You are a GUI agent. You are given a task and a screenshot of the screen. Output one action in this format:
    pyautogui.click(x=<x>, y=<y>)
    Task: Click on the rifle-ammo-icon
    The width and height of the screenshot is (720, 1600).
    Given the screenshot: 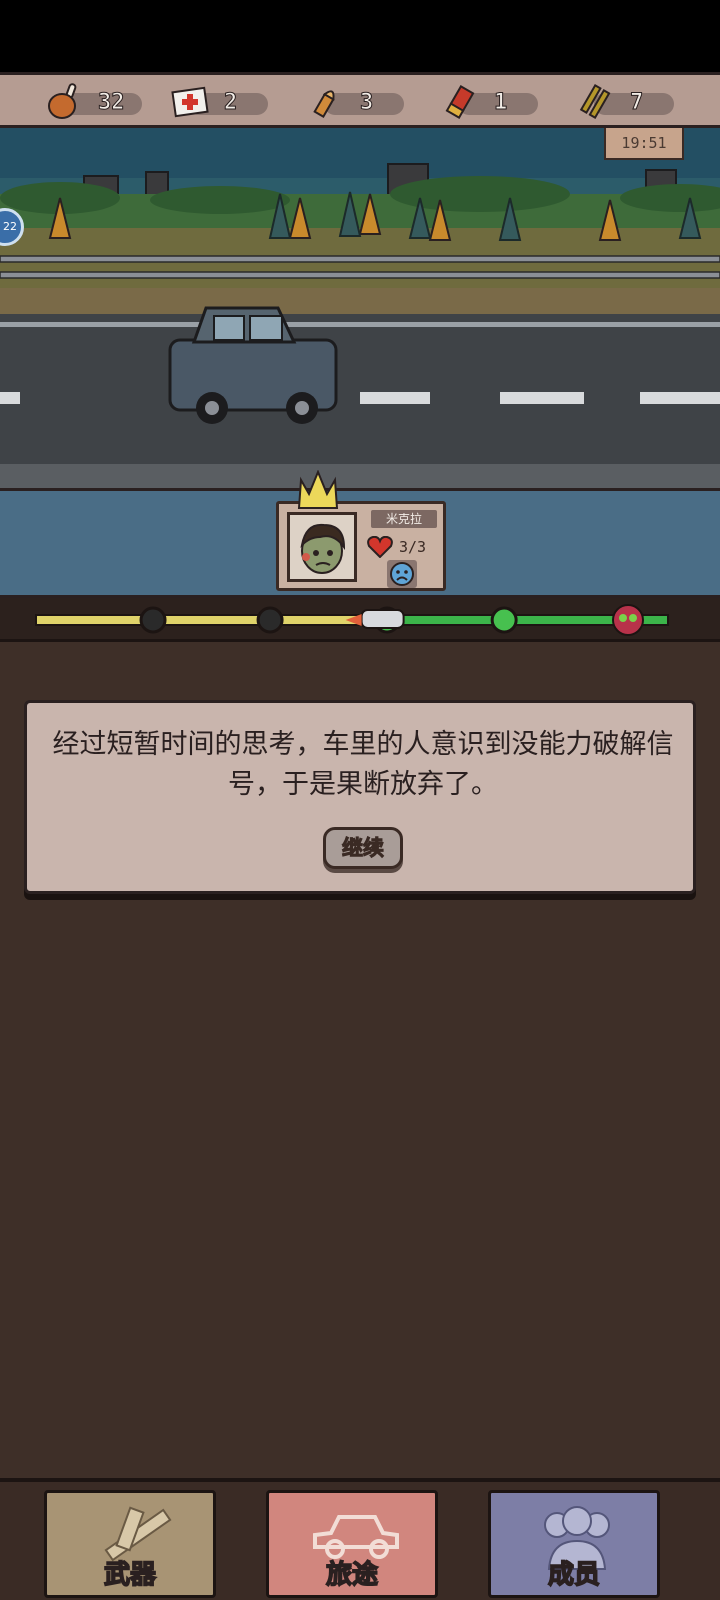 What is the action you would take?
    pyautogui.click(x=595, y=101)
    